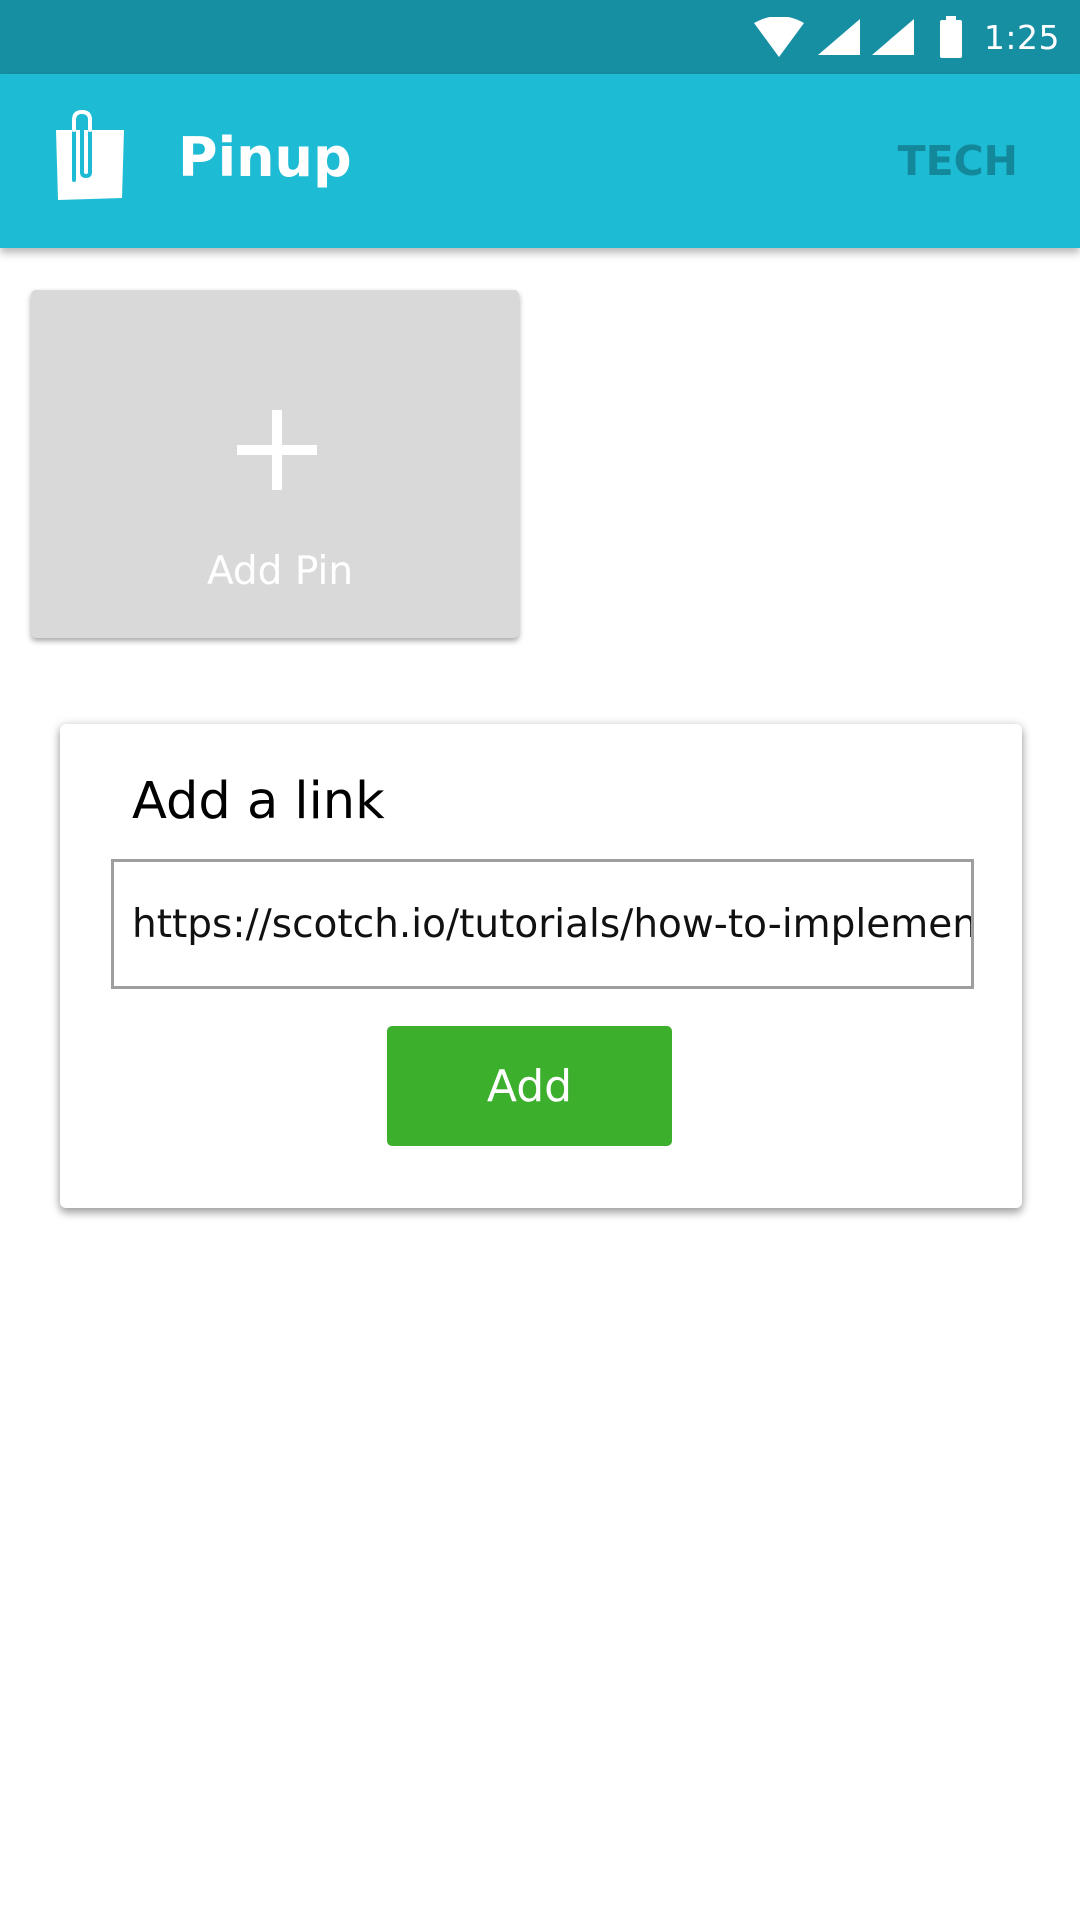 The image size is (1080, 1920). Describe the element at coordinates (258, 801) in the screenshot. I see `card-title: Add a link` at that location.